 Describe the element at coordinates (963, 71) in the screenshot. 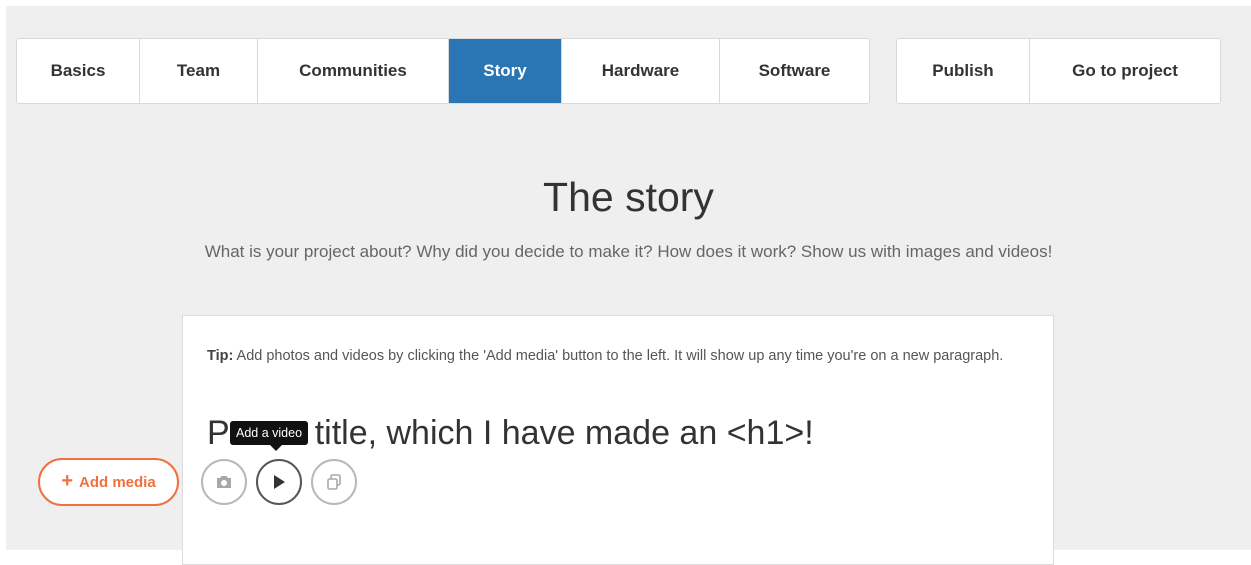

I see `publish-button: Publish` at that location.